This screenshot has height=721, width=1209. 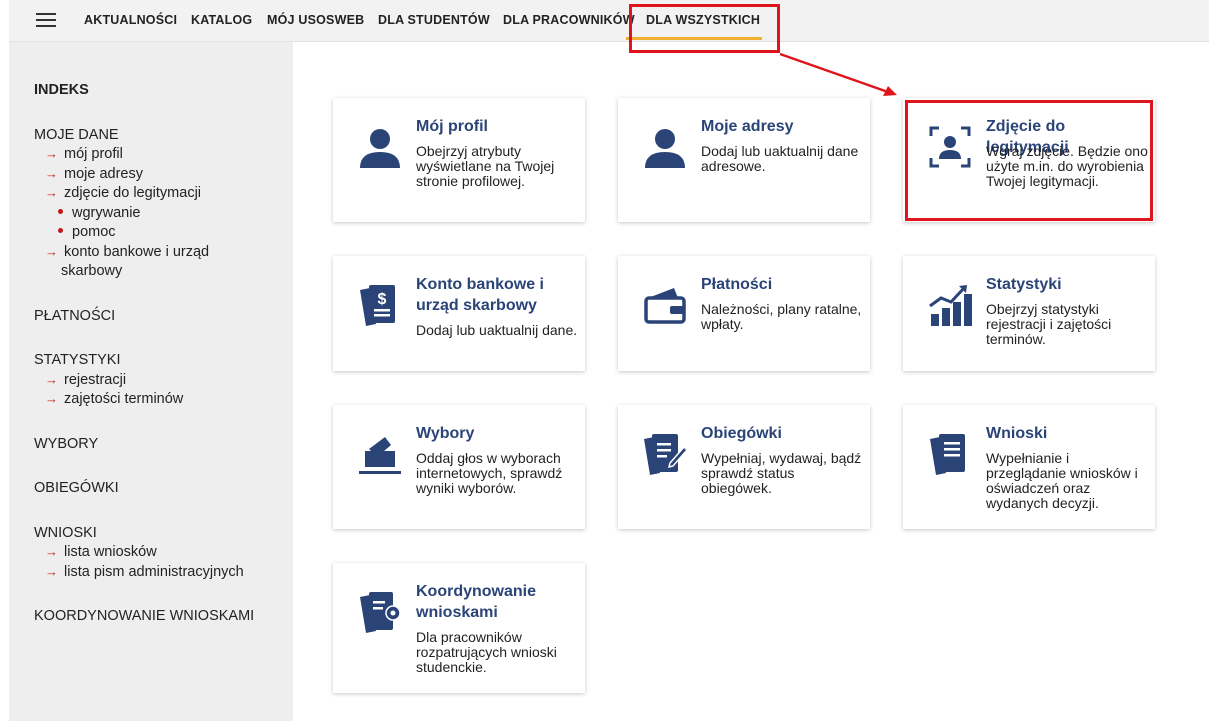 I want to click on card-description: Należności, plany ratalne, wpłaty., so click(x=781, y=316).